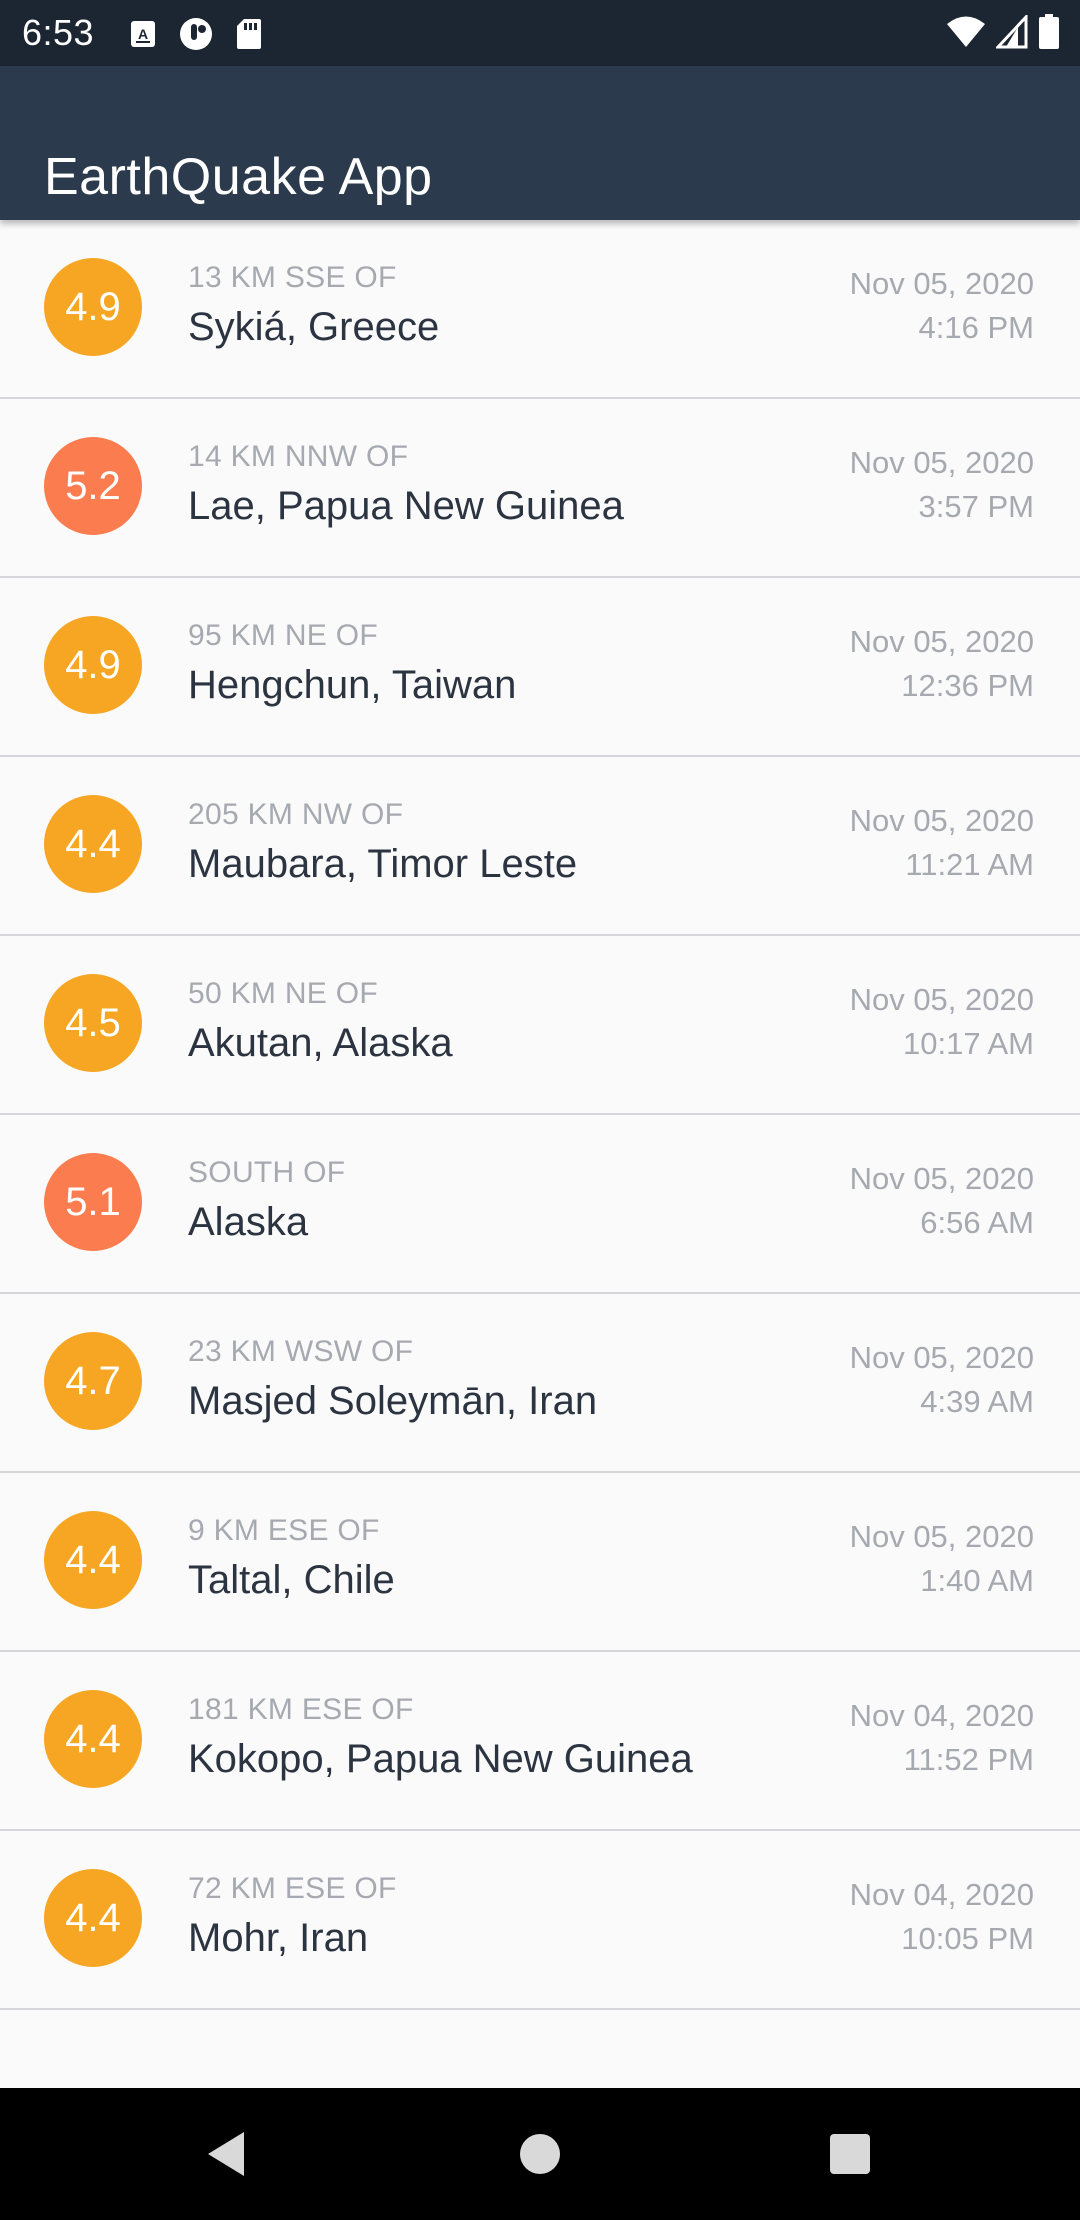 This screenshot has height=2220, width=1080. What do you see at coordinates (284, 1530) in the screenshot?
I see `location-offset: 9 KM ESE OF` at bounding box center [284, 1530].